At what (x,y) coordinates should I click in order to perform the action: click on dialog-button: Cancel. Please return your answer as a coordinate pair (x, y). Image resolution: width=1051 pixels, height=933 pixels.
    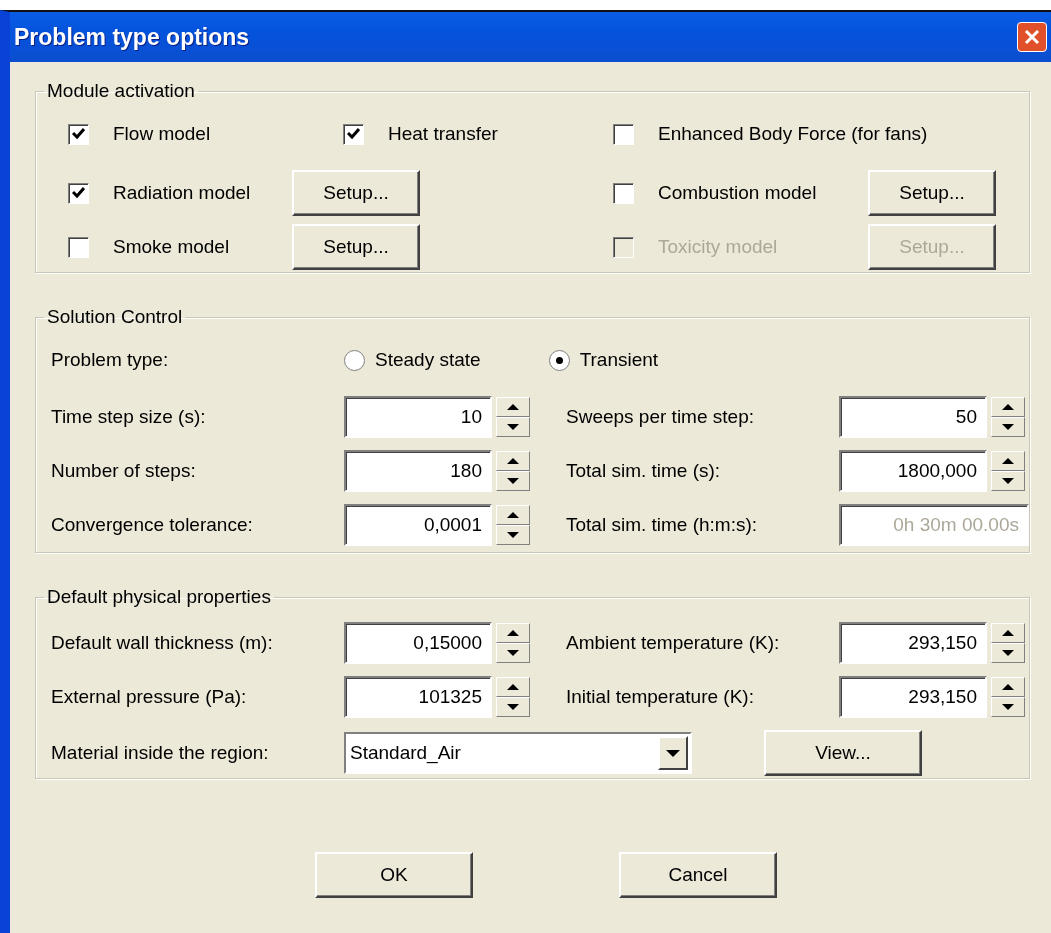
    Looking at the image, I should click on (698, 875).